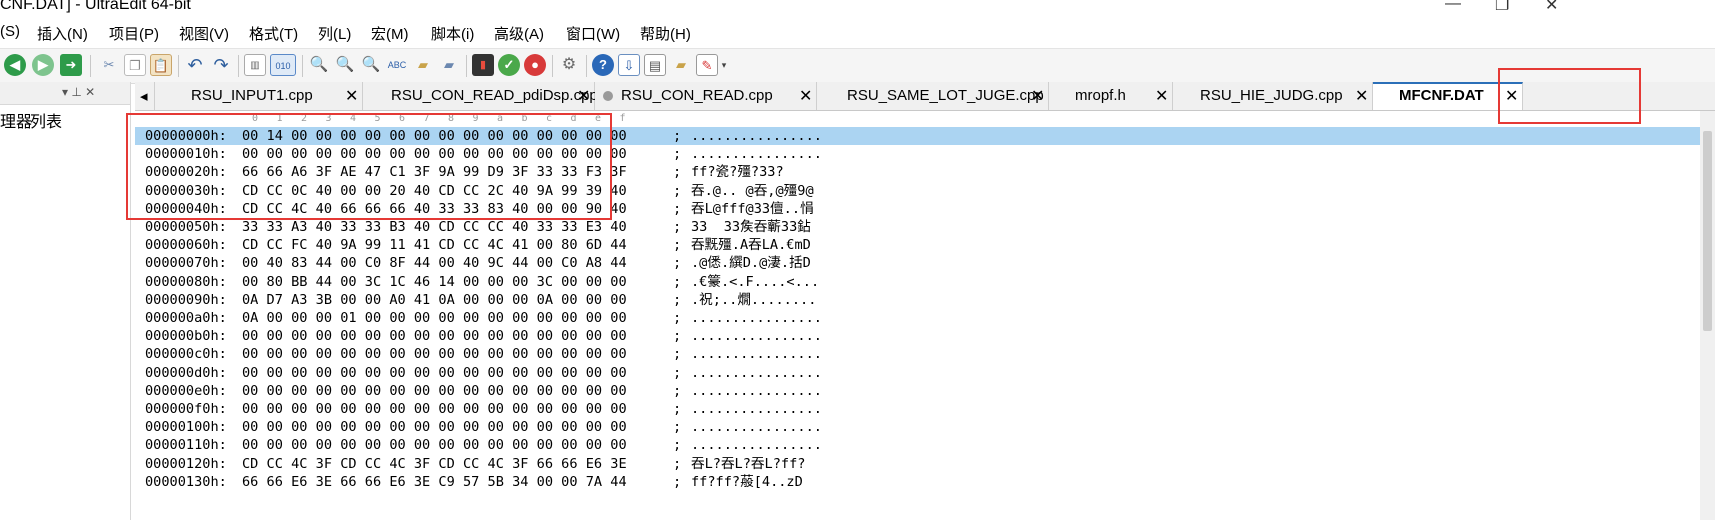 The image size is (1715, 520). Describe the element at coordinates (1502, 7) in the screenshot. I see `restore-icon: ❐` at that location.